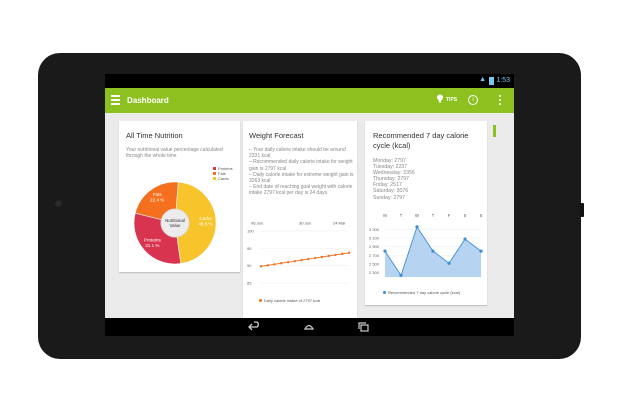 Image resolution: width=620 pixels, height=413 pixels. I want to click on pie-label-carbs: Carbs 46.5 %, so click(205, 221).